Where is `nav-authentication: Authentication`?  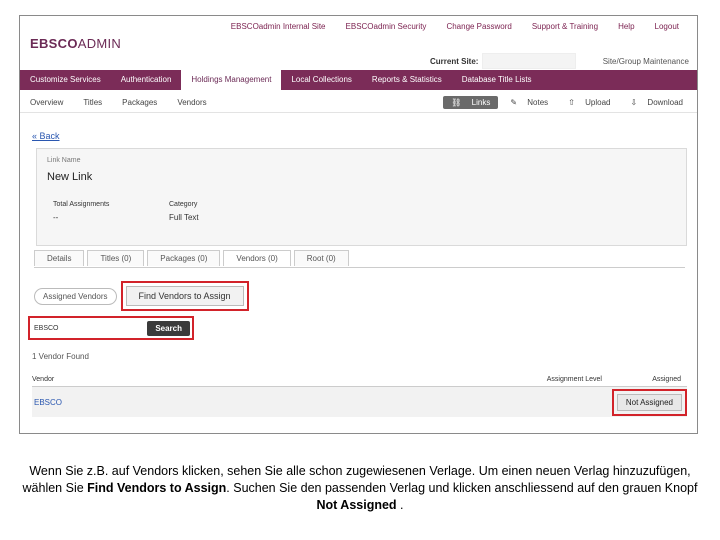
nav-authentication: Authentication is located at coordinates (146, 80).